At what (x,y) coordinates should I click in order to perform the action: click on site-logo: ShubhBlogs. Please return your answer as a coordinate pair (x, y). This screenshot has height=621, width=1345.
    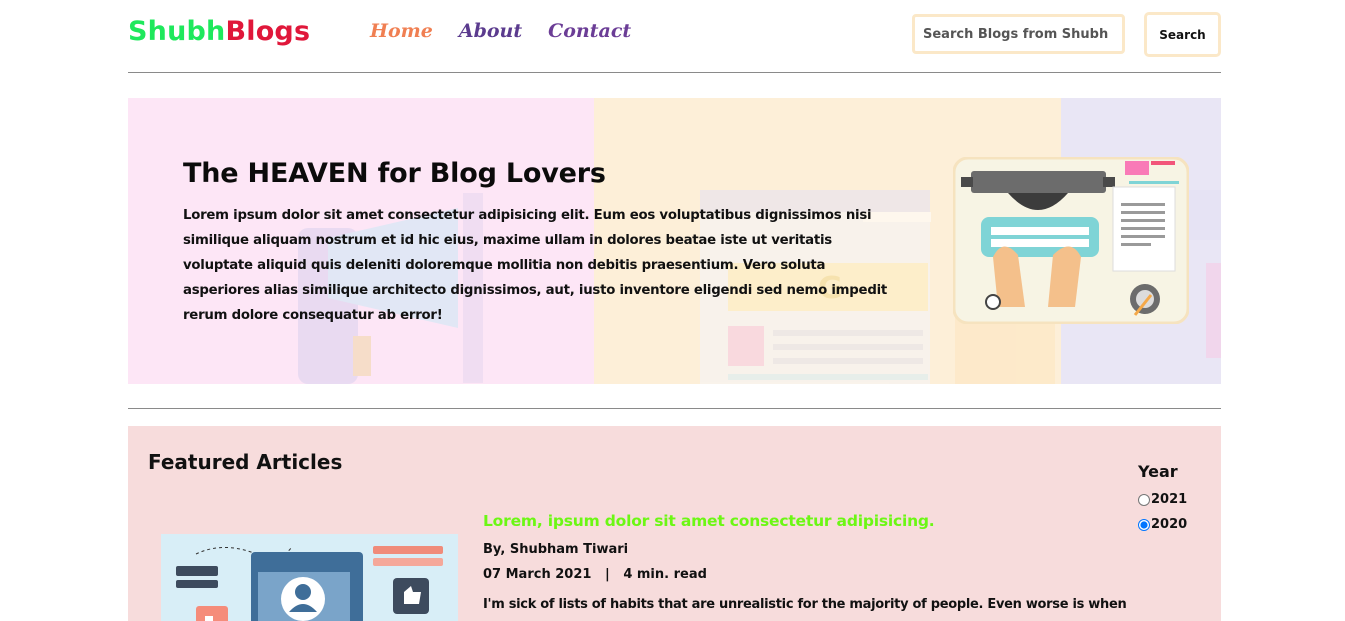
    Looking at the image, I should click on (219, 31).